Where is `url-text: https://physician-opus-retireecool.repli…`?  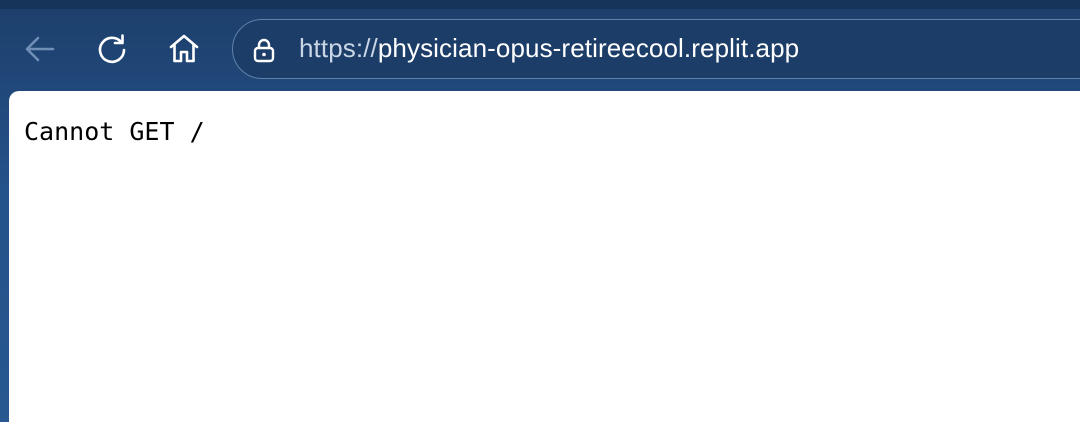
url-text: https://physician-opus-retireecool.repli… is located at coordinates (549, 48).